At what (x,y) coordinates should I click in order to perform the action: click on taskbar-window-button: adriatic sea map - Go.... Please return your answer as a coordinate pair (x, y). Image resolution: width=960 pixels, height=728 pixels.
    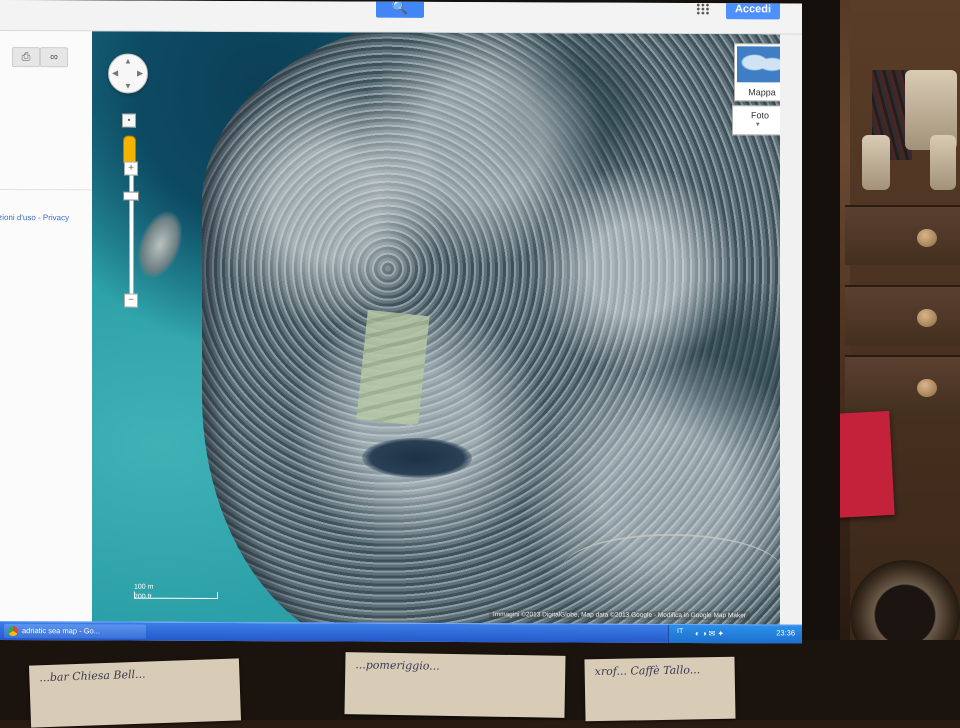
    Looking at the image, I should click on (75, 631).